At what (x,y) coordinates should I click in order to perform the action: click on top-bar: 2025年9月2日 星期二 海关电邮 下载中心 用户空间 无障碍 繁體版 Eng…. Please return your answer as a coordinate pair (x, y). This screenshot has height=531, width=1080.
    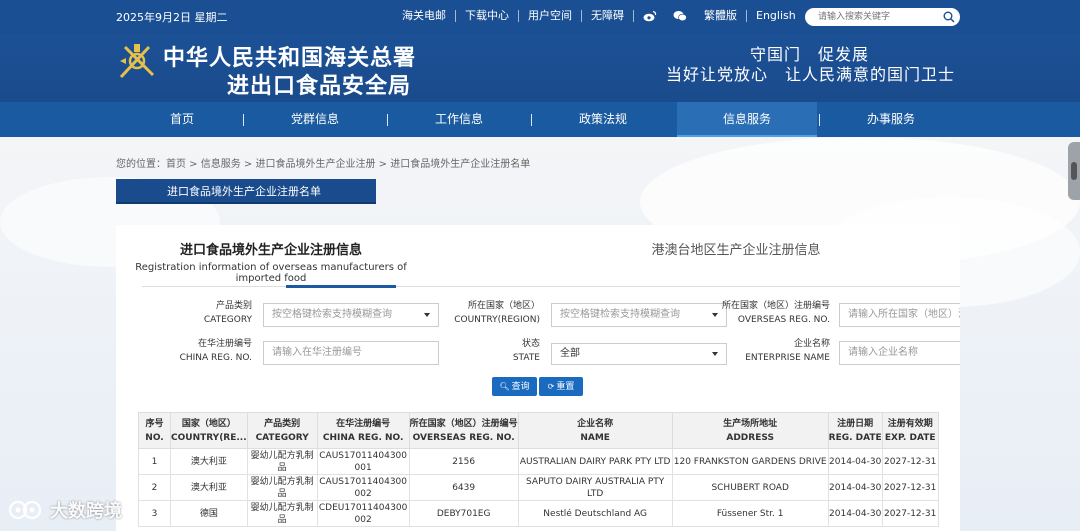
    Looking at the image, I should click on (540, 17).